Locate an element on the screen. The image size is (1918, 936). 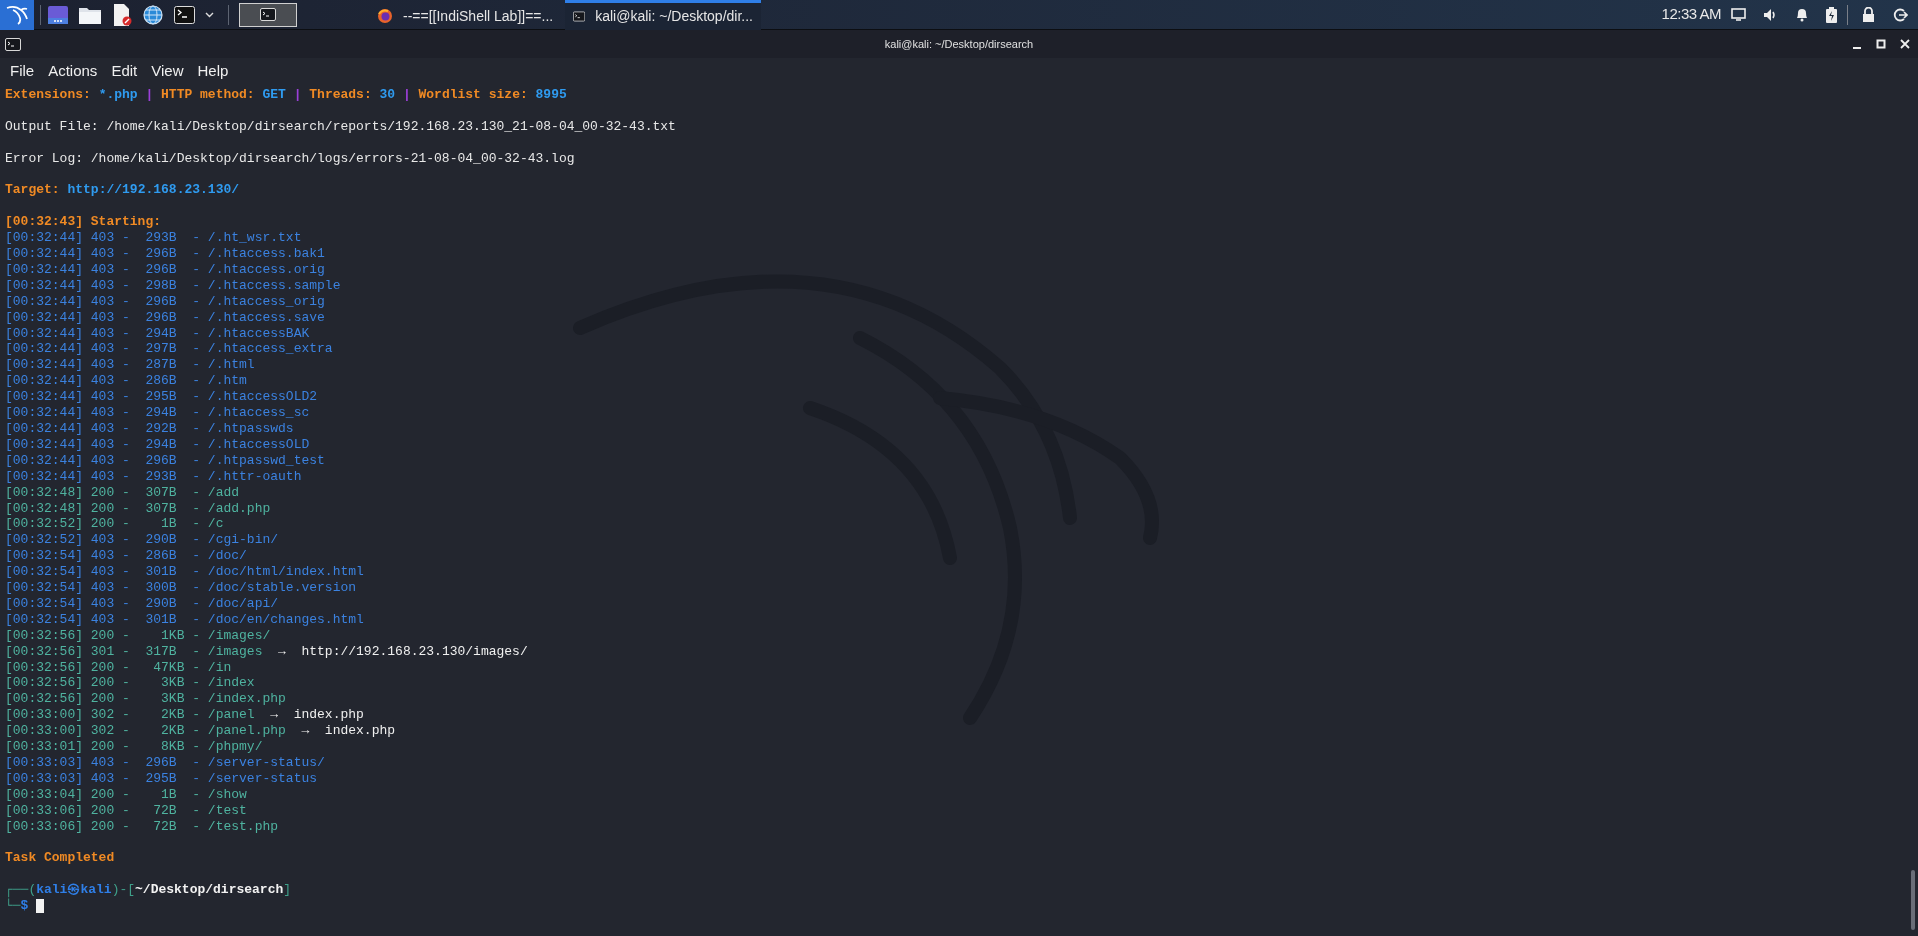
log-line: [00:32:44] 403 - 292B - /.htpasswds is located at coordinates (149, 428).